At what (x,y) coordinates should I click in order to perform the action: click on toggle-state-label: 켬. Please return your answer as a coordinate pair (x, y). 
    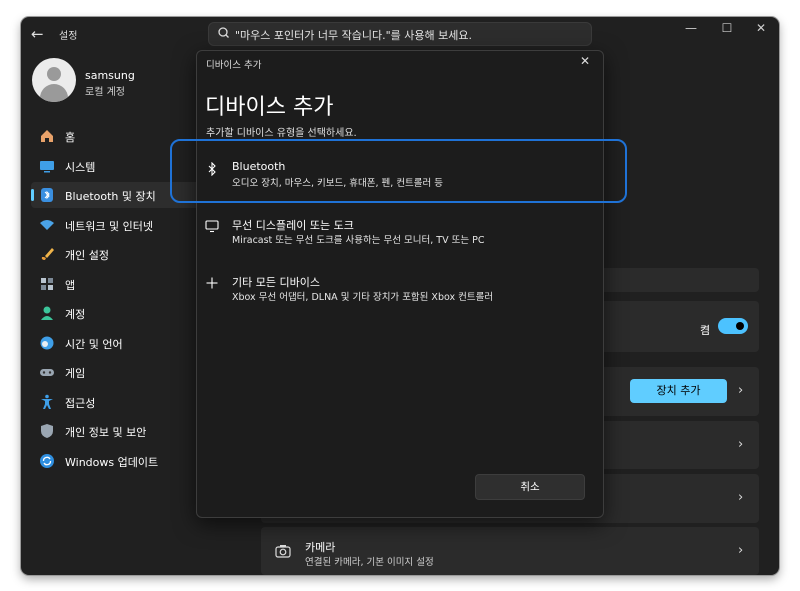
    Looking at the image, I should click on (705, 330).